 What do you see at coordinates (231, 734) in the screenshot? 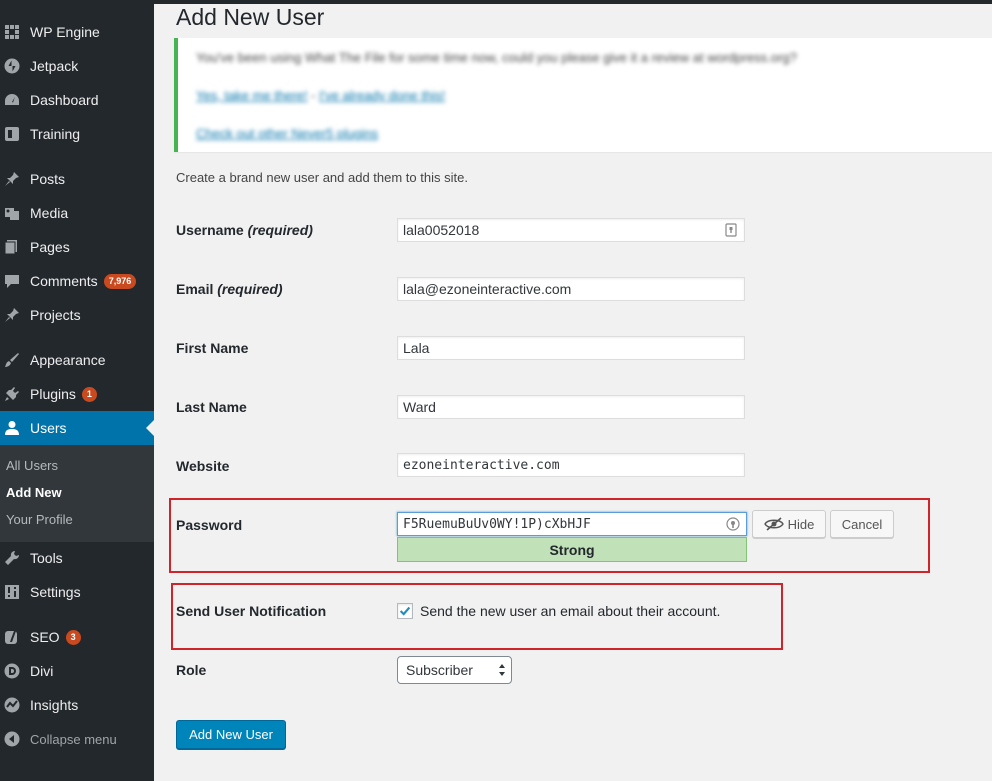
I see `add-new-user-button: Add New User` at bounding box center [231, 734].